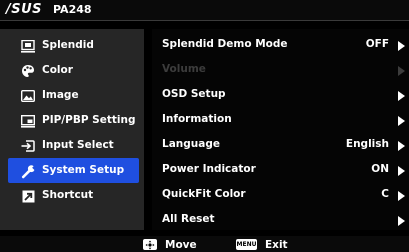  What do you see at coordinates (28, 196) in the screenshot?
I see `shortcut-icon` at bounding box center [28, 196].